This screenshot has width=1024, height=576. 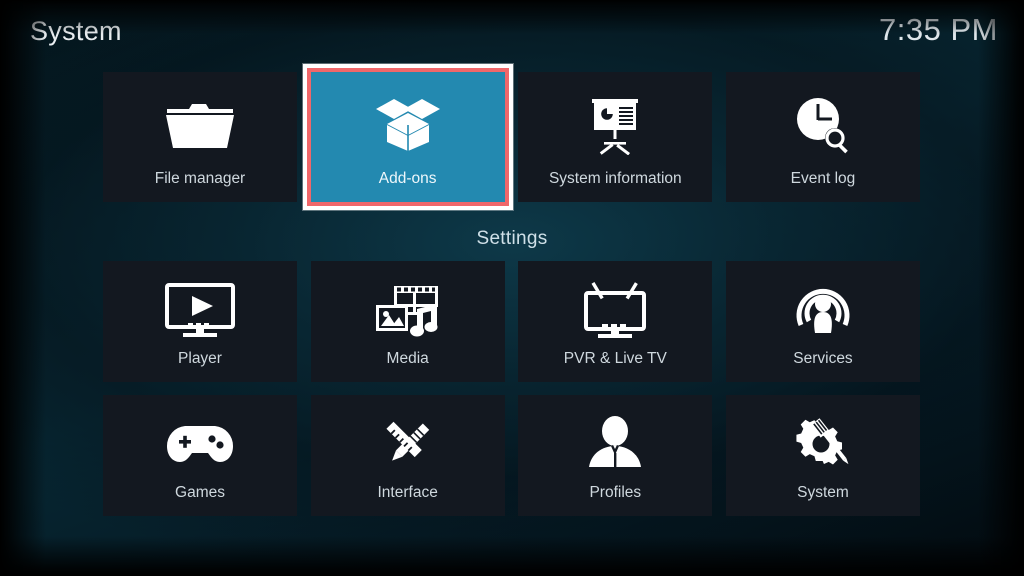 What do you see at coordinates (823, 444) in the screenshot?
I see `gears-screwdriver-icon` at bounding box center [823, 444].